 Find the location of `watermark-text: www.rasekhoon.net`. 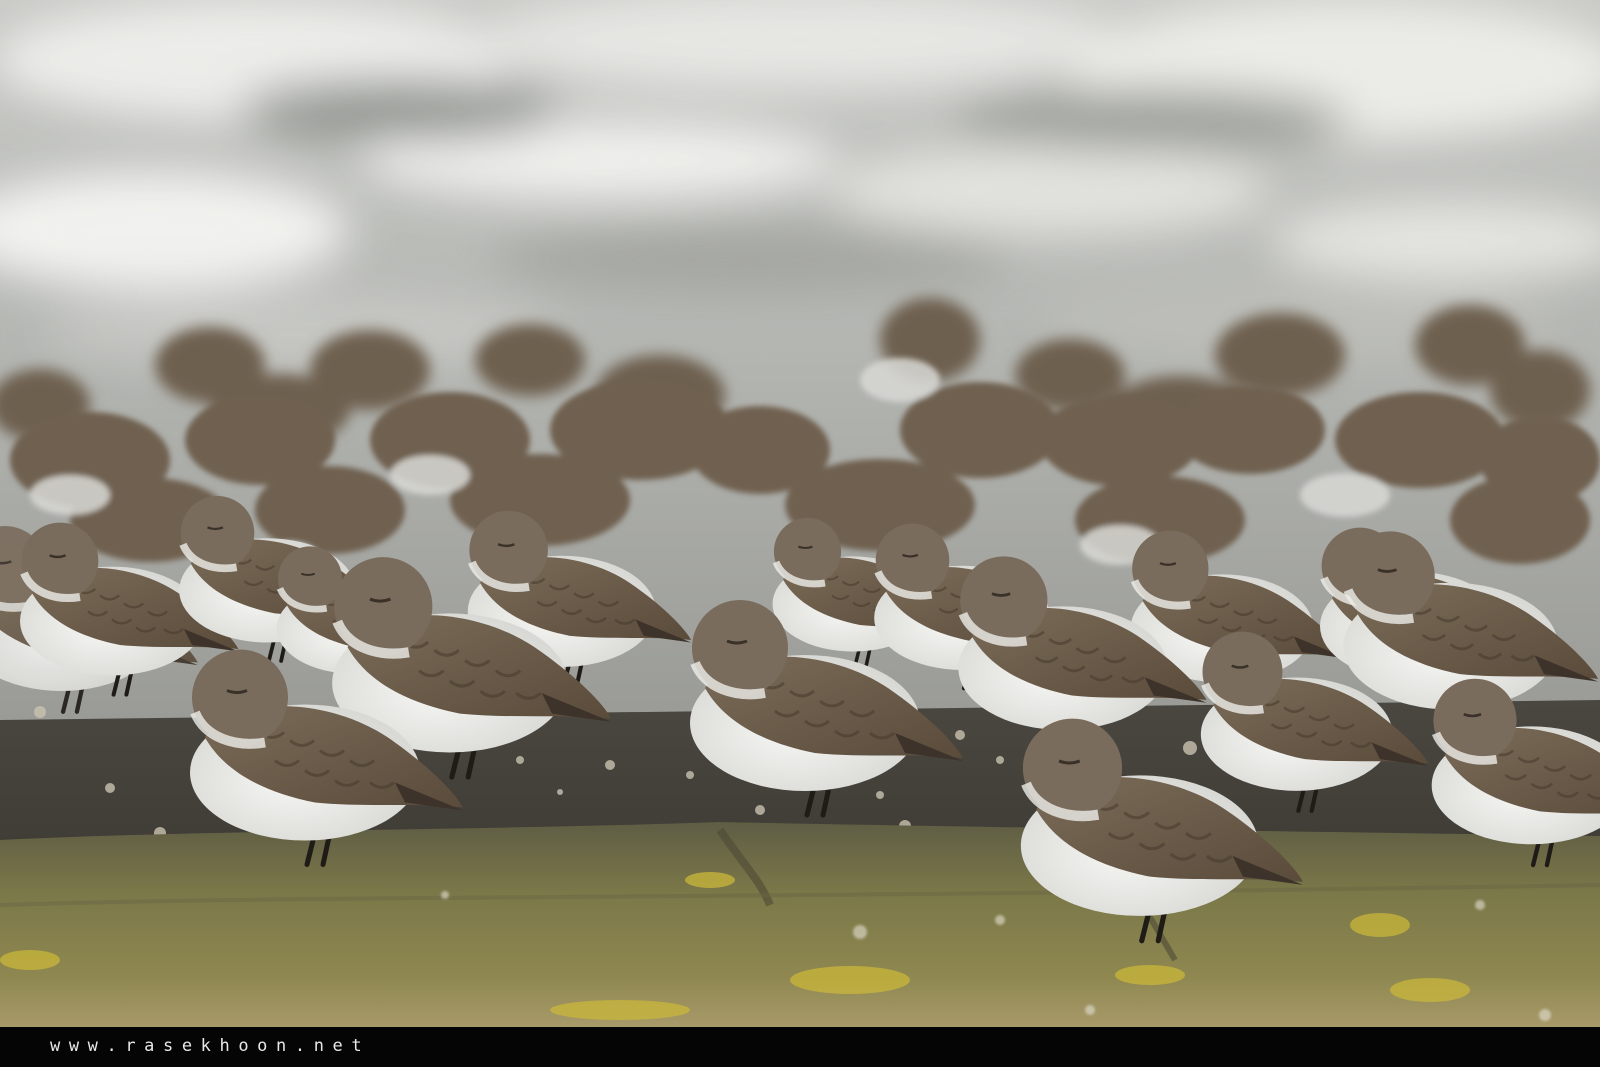

watermark-text: www.rasekhoon.net is located at coordinates (210, 1046).